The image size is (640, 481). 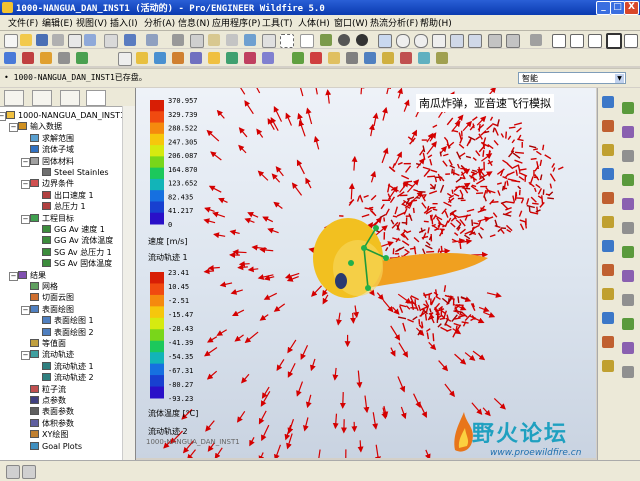 I want to click on repaint-icon, so click(x=385, y=41).